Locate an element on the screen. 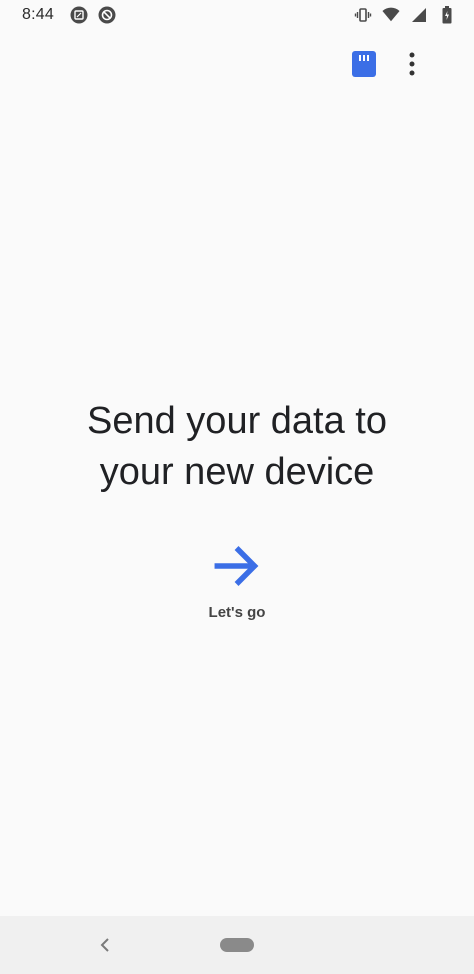 The width and height of the screenshot is (474, 974). page-title-line2: your new device is located at coordinates (237, 472).